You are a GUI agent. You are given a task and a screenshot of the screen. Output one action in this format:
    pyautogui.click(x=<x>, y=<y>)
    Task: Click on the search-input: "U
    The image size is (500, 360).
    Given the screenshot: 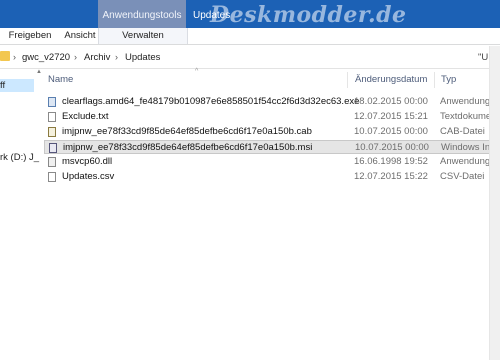 What is the action you would take?
    pyautogui.click(x=483, y=57)
    